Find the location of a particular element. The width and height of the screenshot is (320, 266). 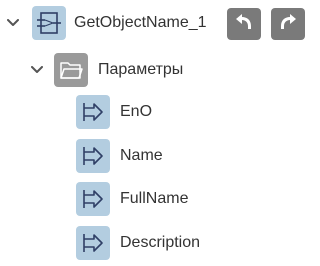

root-node-label: GetObjectName_1 is located at coordinates (140, 22).